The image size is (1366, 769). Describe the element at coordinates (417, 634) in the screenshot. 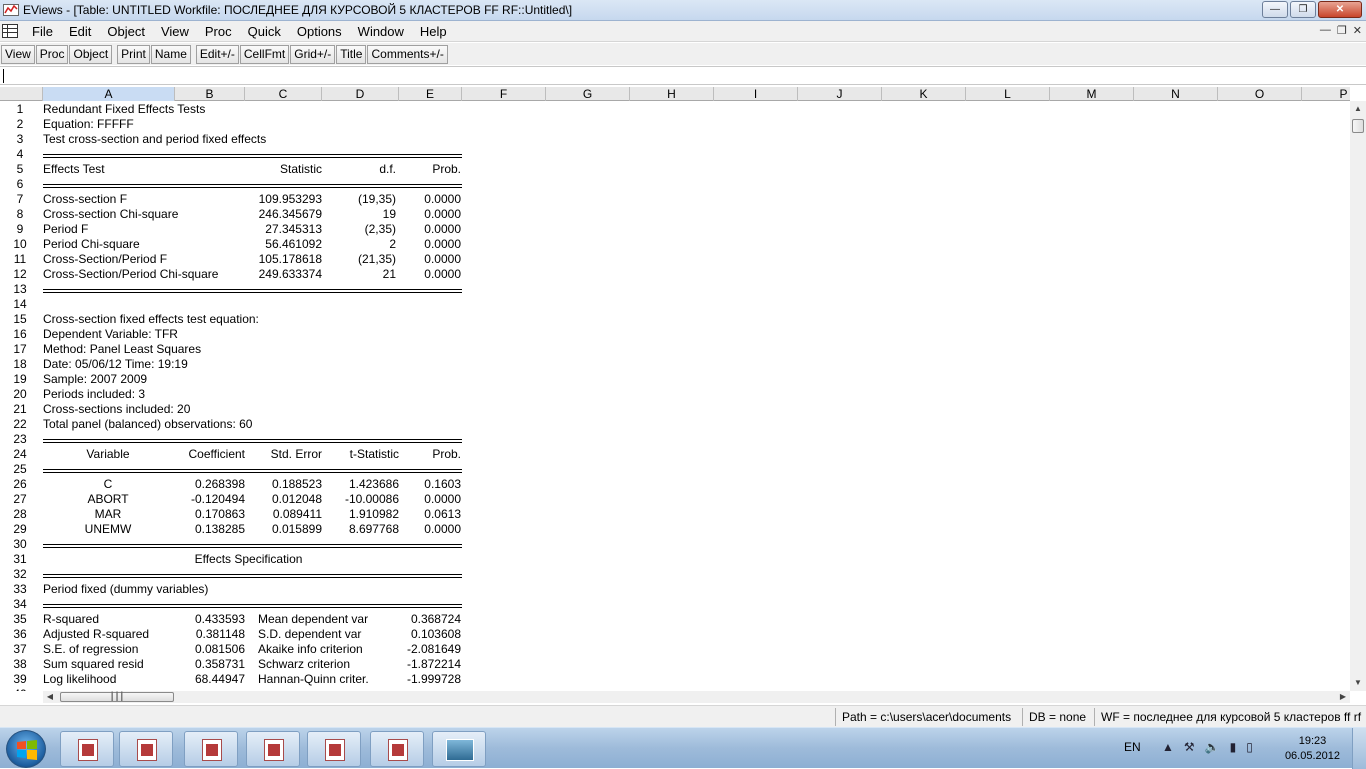

I see `stat-value-right: 0.103608` at that location.